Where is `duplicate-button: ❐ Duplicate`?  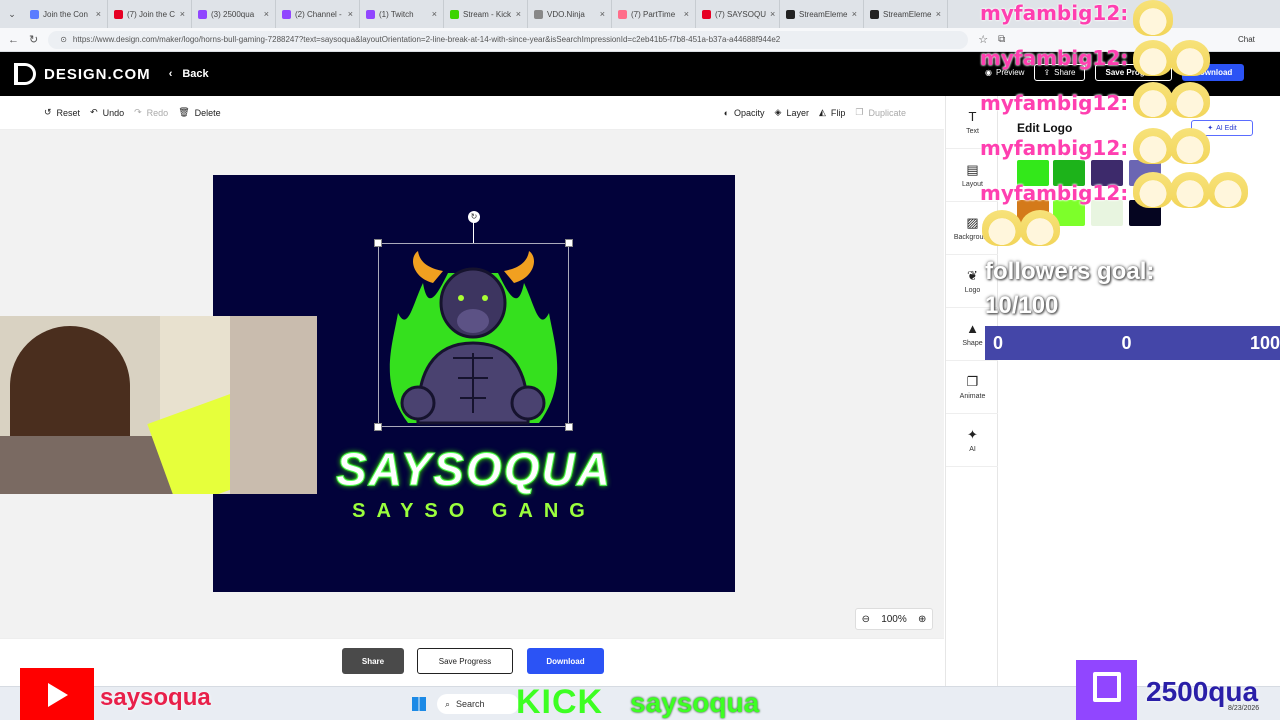 duplicate-button: ❐ Duplicate is located at coordinates (880, 112).